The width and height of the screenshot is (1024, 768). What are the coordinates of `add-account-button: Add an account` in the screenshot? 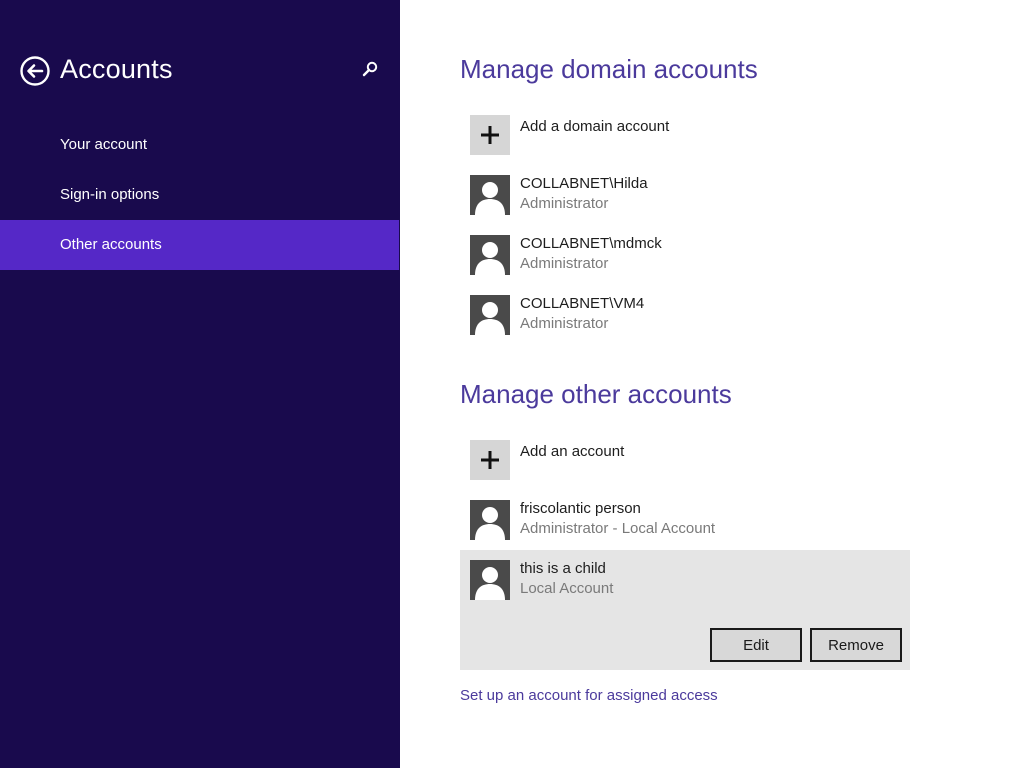 It's located at (695, 462).